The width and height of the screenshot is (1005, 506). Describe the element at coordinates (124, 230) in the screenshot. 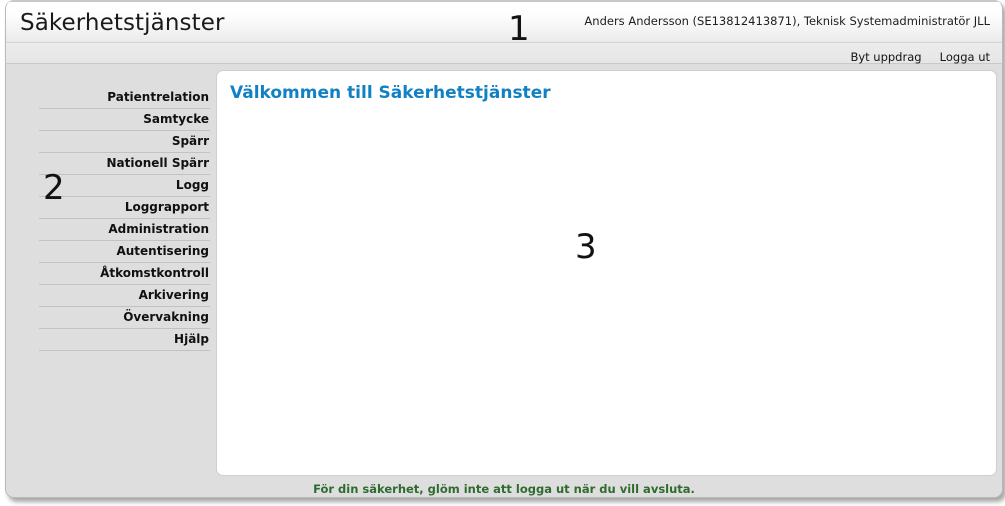

I see `sidebar-item-administration: Administration` at that location.